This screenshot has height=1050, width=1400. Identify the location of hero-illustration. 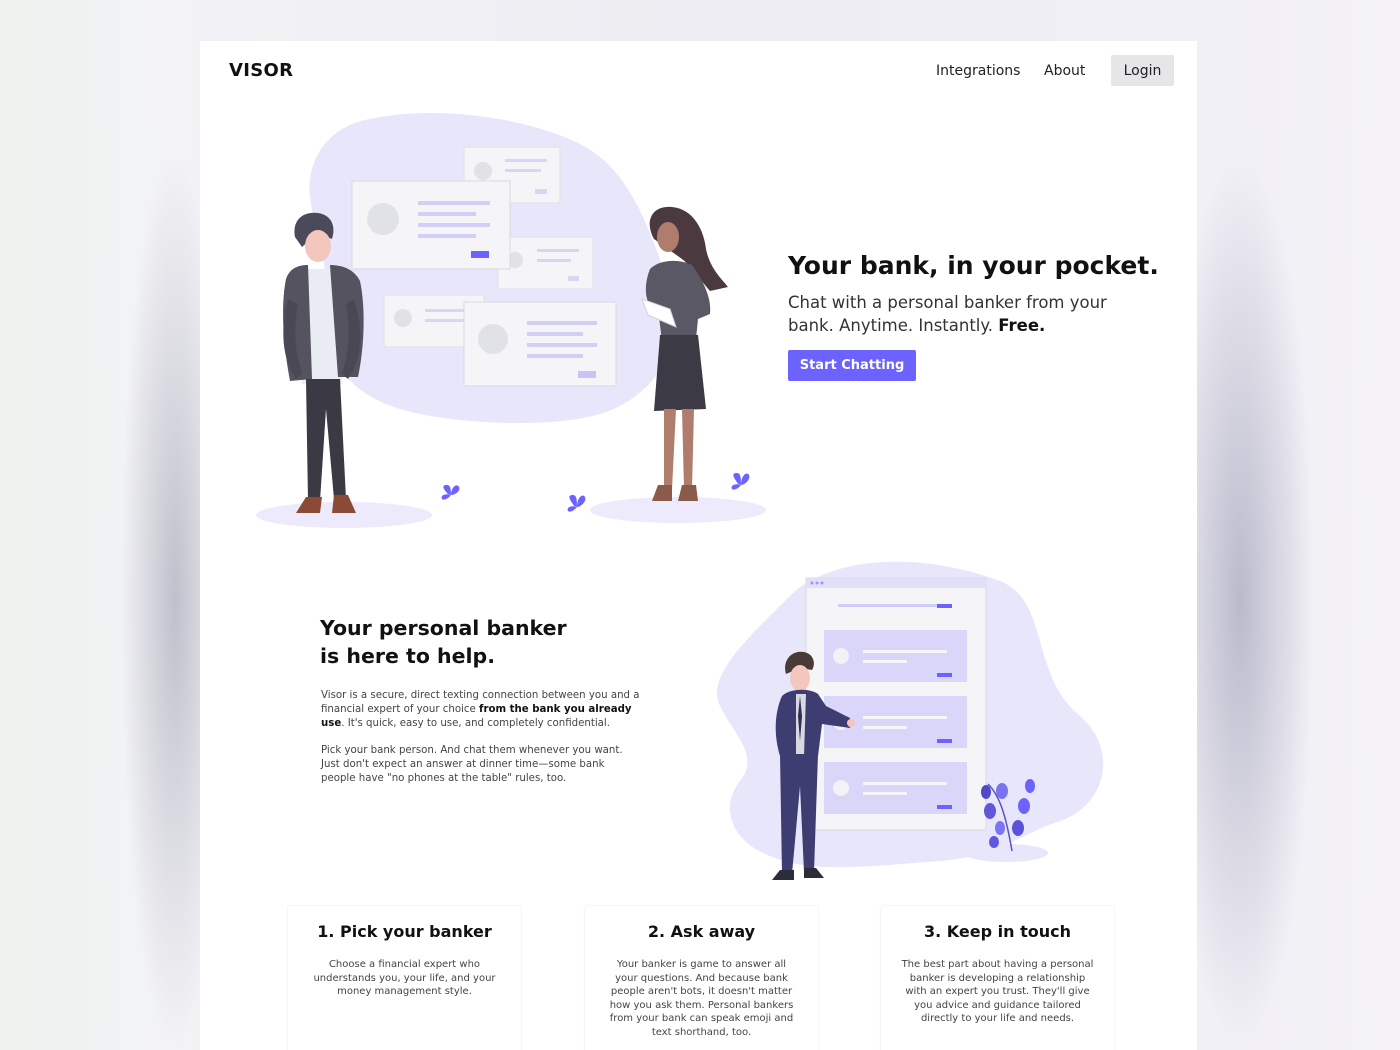
(511, 320).